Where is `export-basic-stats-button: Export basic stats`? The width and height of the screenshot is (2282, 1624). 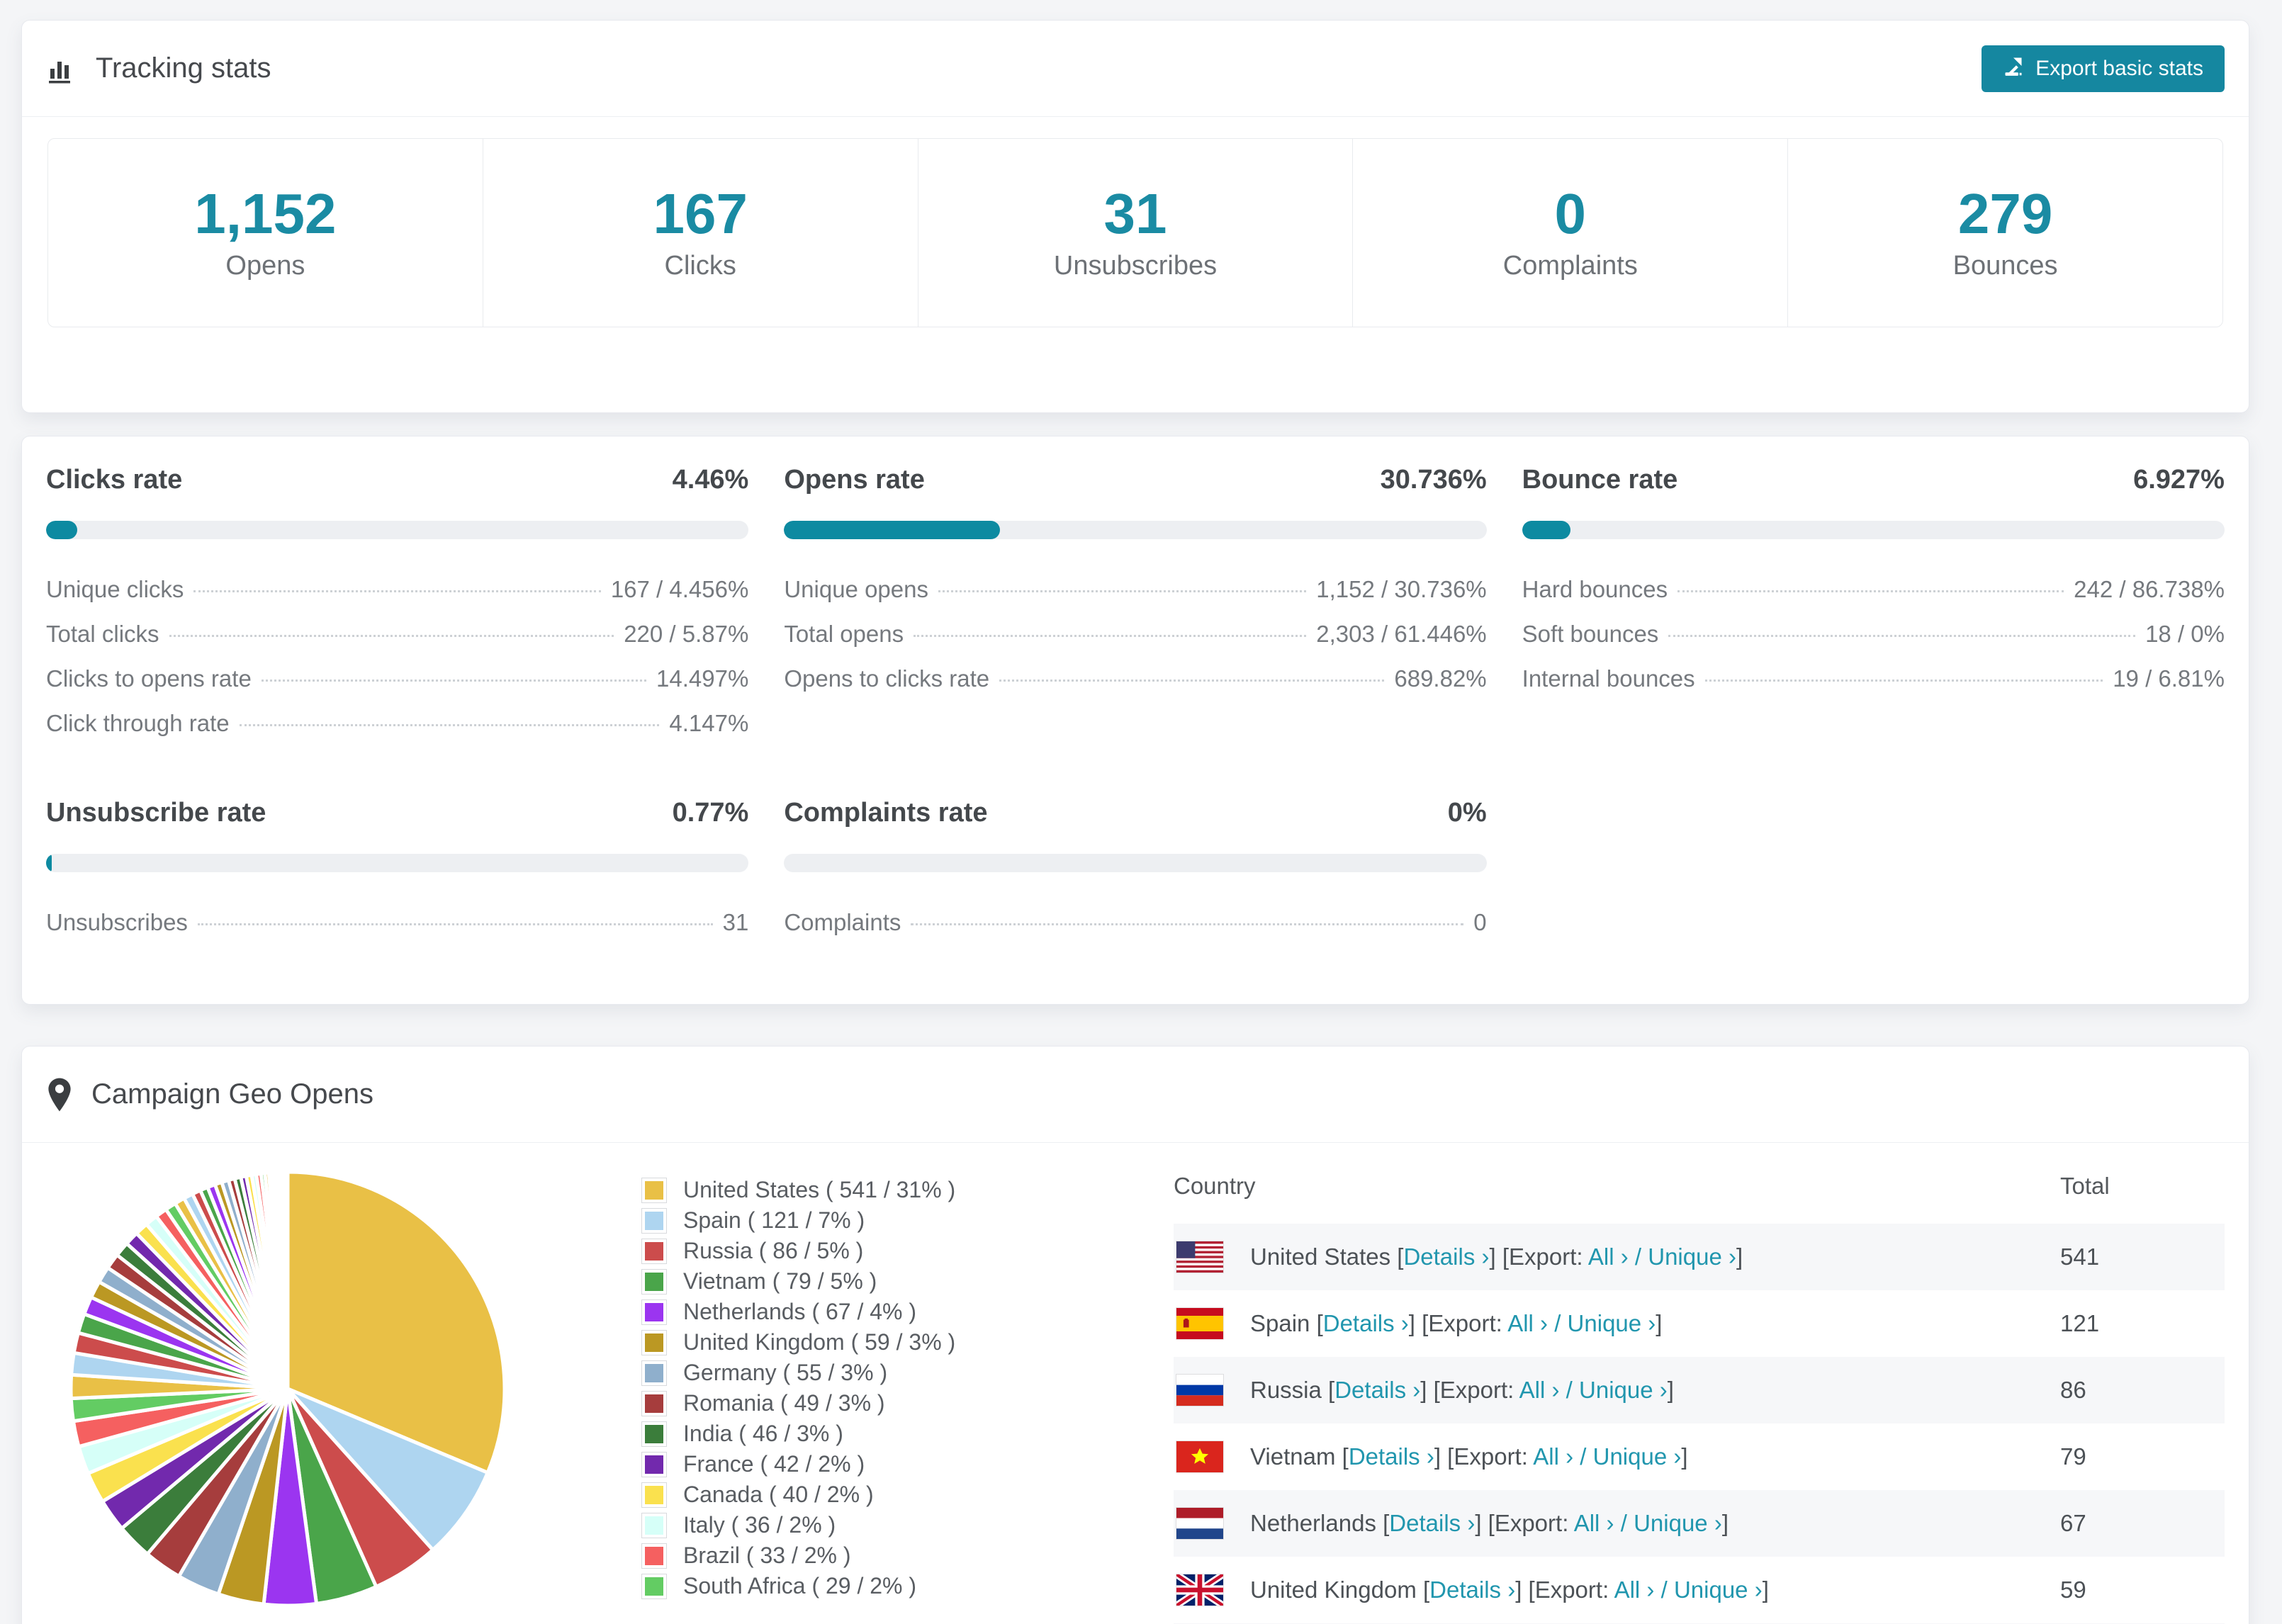
export-basic-stats-button: Export basic stats is located at coordinates (2104, 68).